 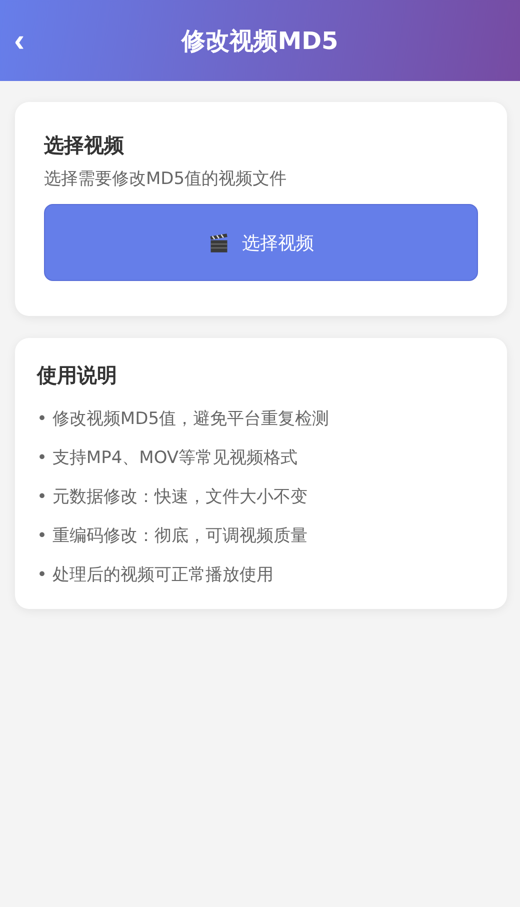 I want to click on section-subtitle: 选择需要修改MD5值的视频文件, so click(x=165, y=179).